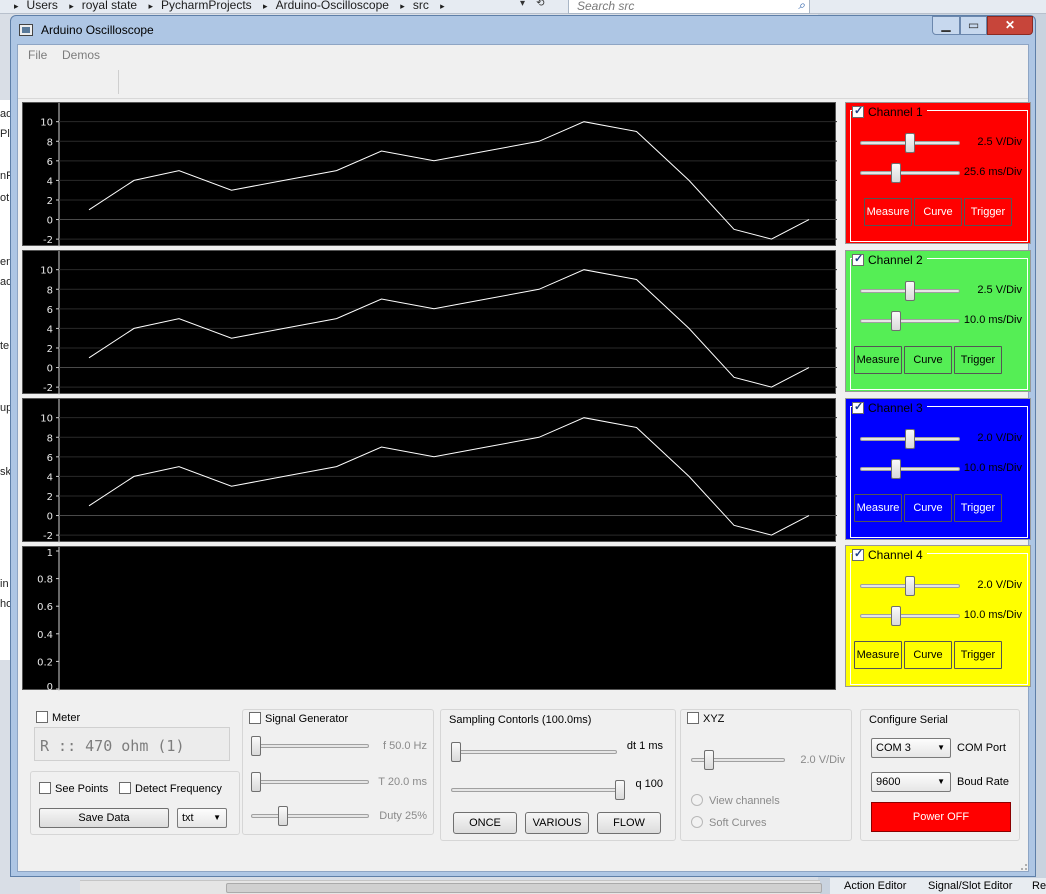 The height and width of the screenshot is (894, 1046). What do you see at coordinates (629, 823) in the screenshot?
I see `flow-button: FLOW` at bounding box center [629, 823].